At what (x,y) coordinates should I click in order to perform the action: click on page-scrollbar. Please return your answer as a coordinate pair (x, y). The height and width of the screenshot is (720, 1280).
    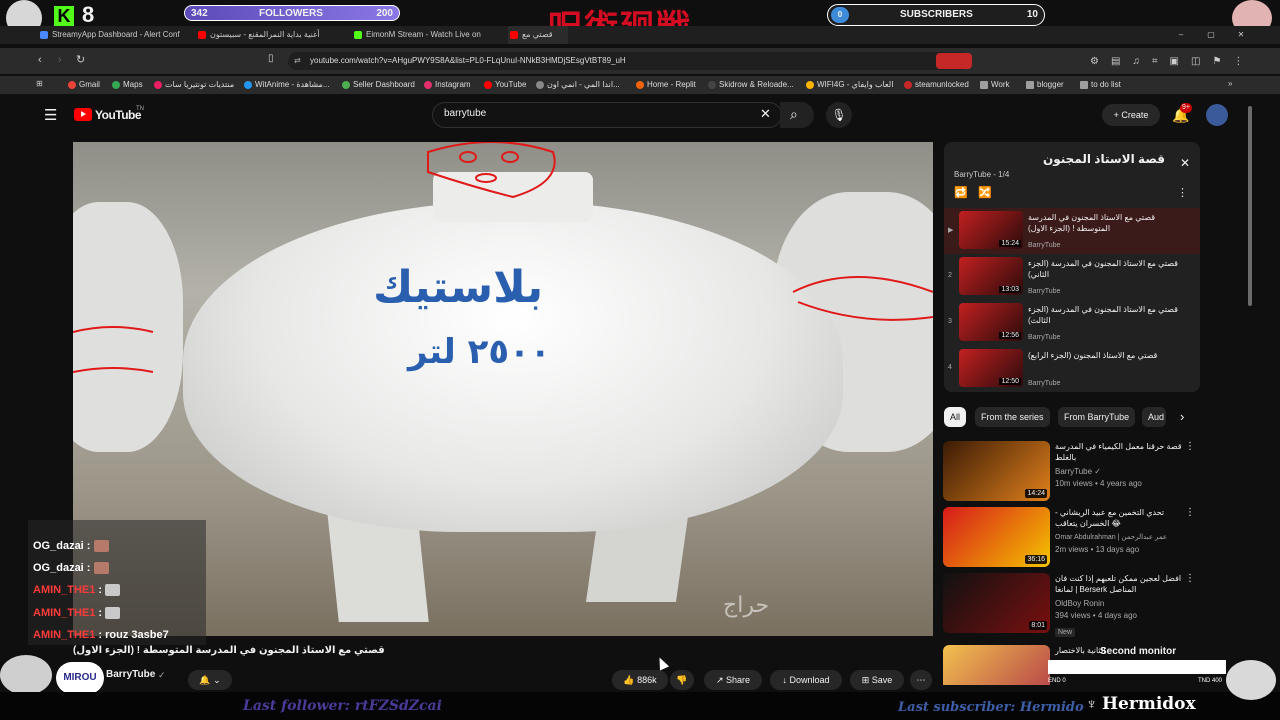
    Looking at the image, I should click on (1250, 206).